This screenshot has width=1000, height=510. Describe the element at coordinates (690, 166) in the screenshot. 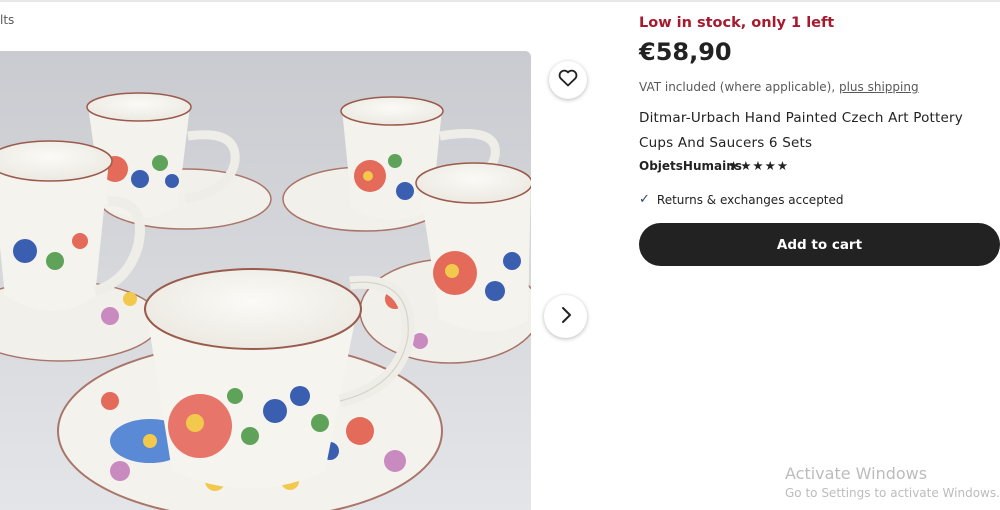

I see `shop-name-link: ObjetsHumains` at that location.